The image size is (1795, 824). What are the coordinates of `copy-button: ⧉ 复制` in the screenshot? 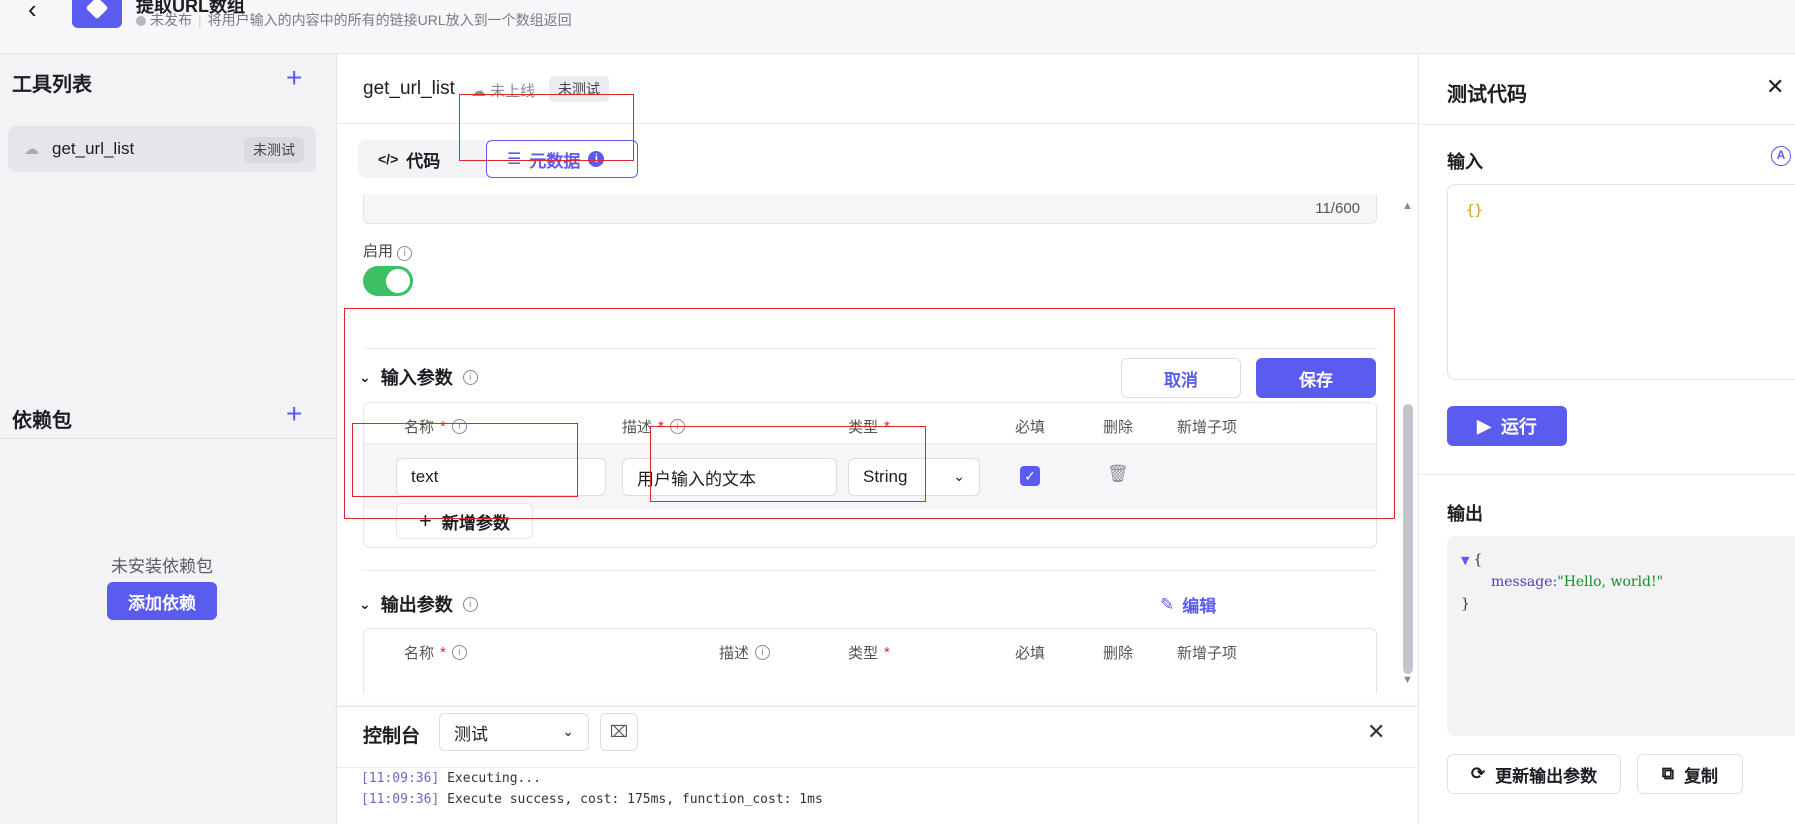 It's located at (1690, 774).